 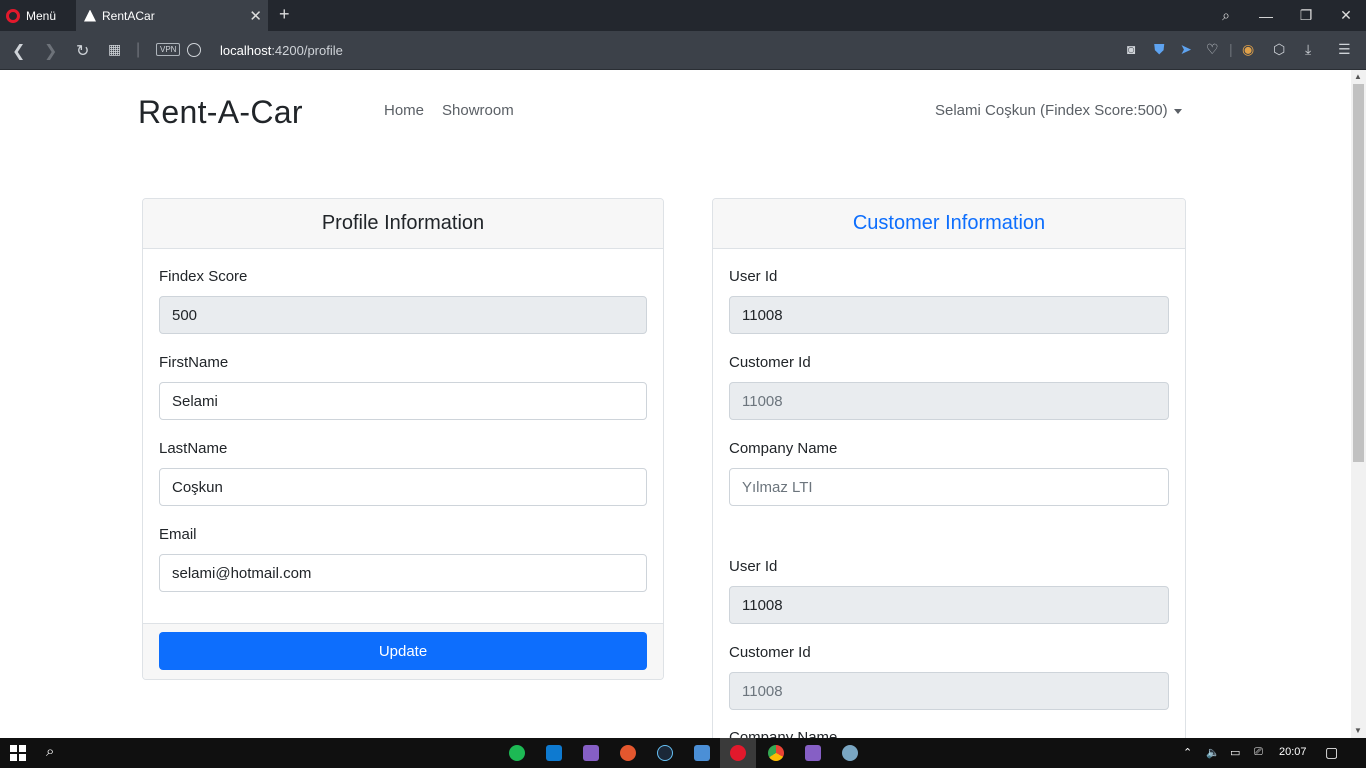 I want to click on url-field: localhost:4200/profile, so click(x=281, y=50).